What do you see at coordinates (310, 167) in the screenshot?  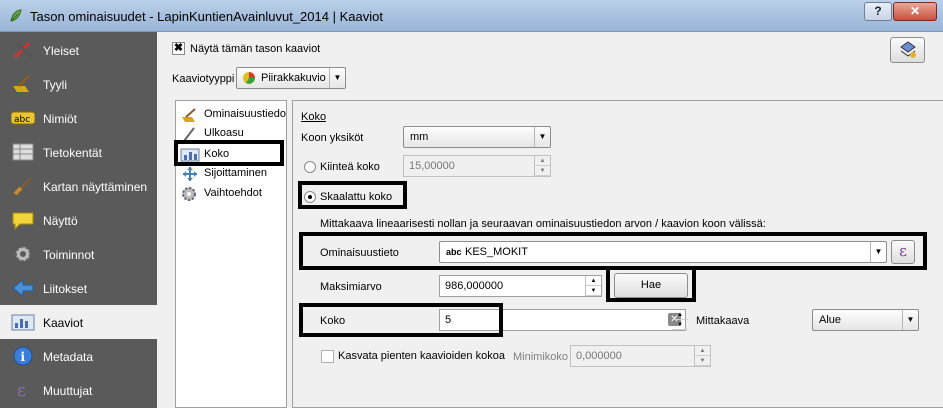 I see `fixed-size-radio` at bounding box center [310, 167].